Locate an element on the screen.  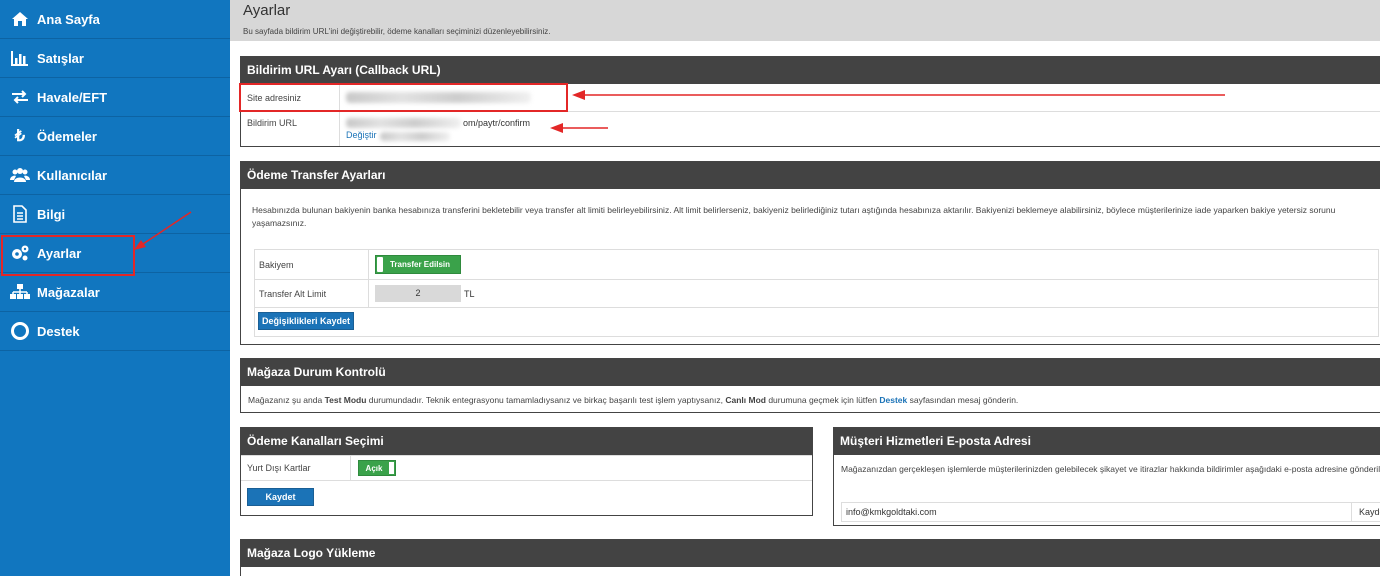
balance-toggle: Transfer Edilsin is located at coordinates (418, 264).